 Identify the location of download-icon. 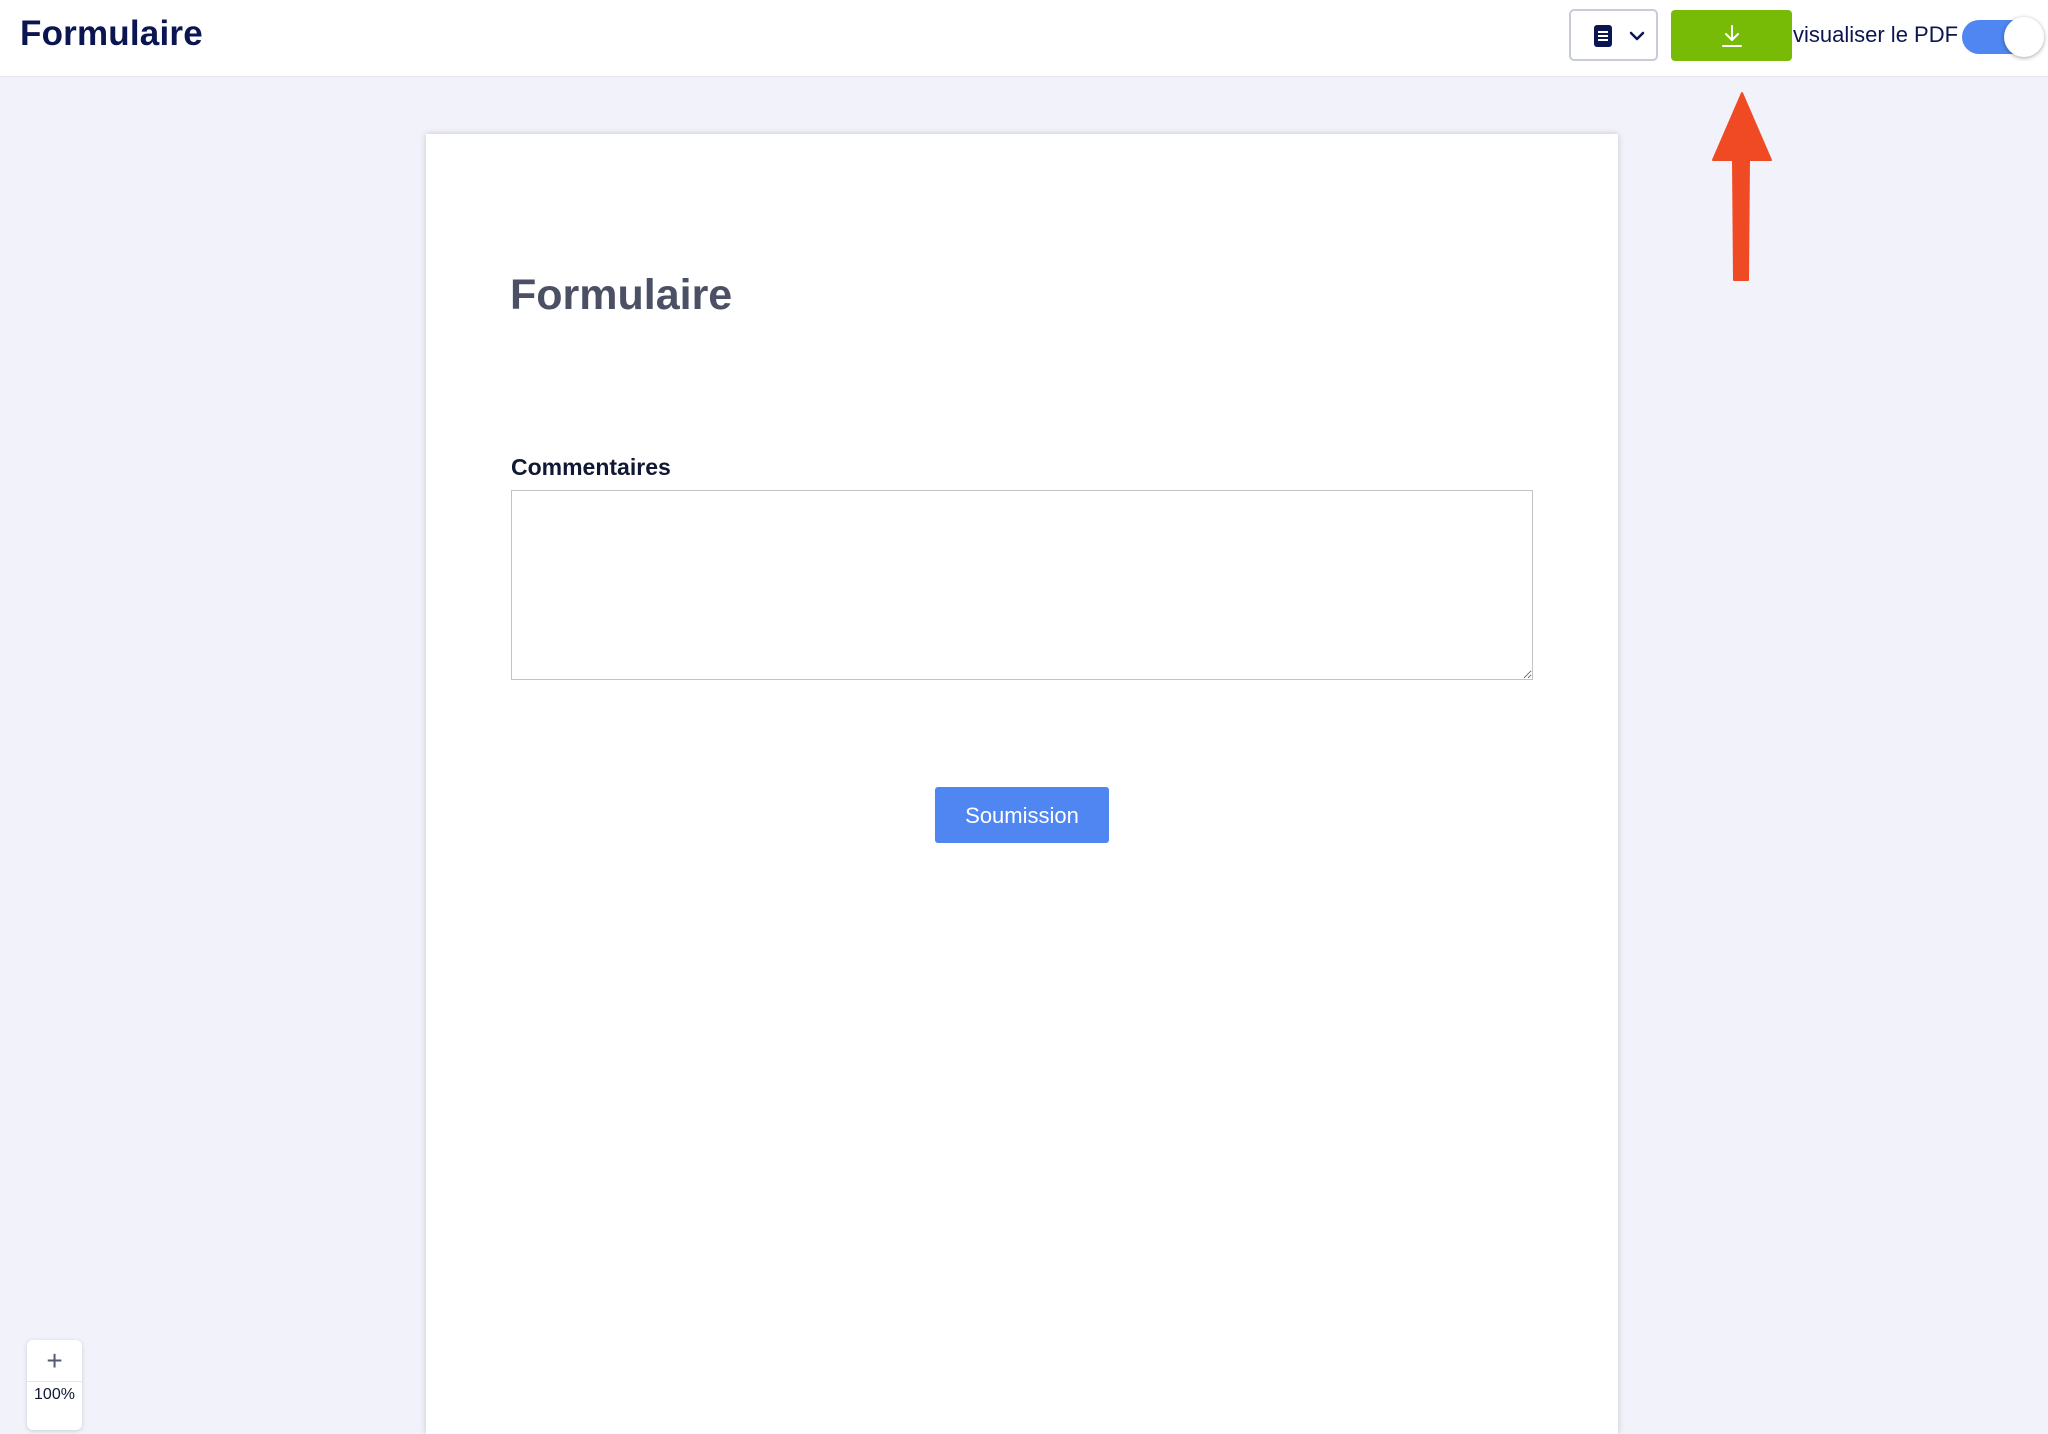
(1732, 36).